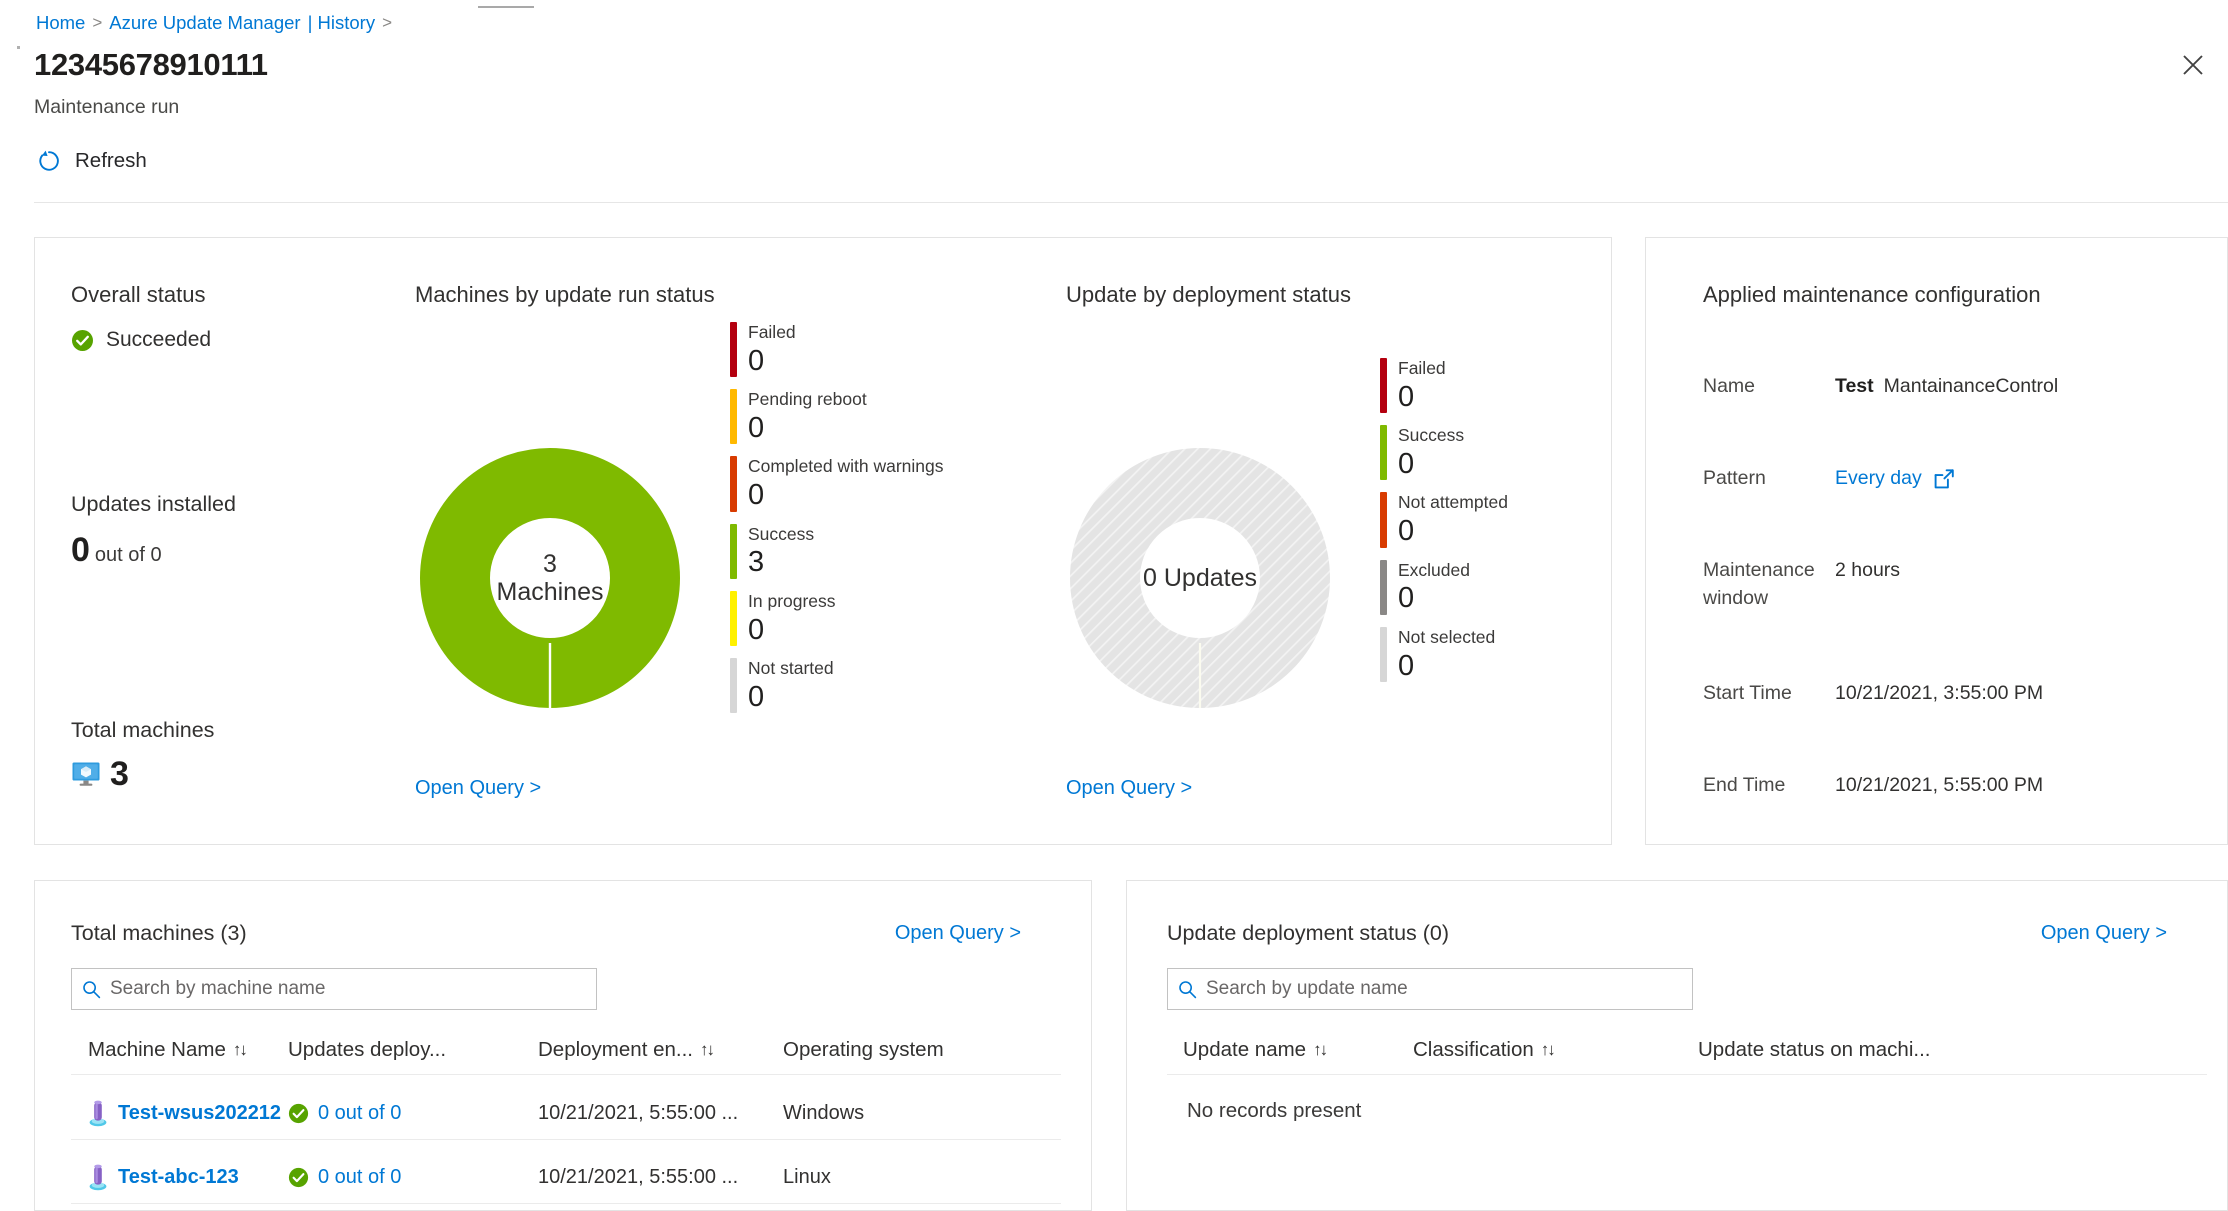 The width and height of the screenshot is (2228, 1211). What do you see at coordinates (1434, 569) in the screenshot?
I see `legend-label: Excluded` at bounding box center [1434, 569].